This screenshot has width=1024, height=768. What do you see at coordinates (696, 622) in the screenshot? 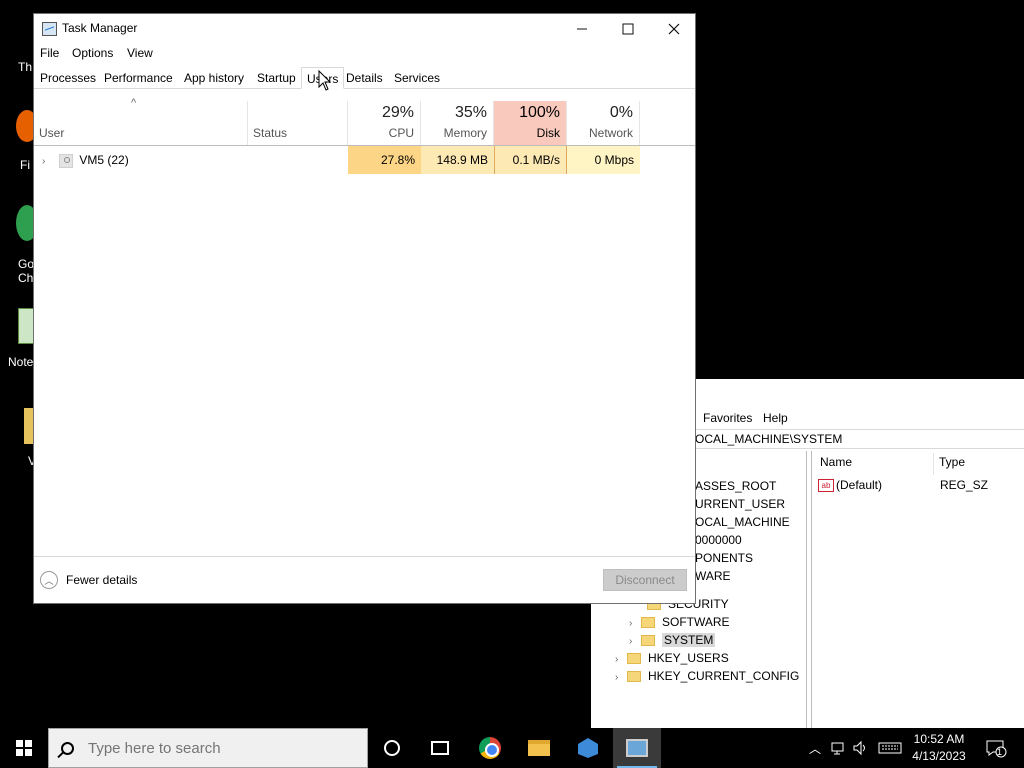
I see `tree-node-label: SOFTWARE` at bounding box center [696, 622].